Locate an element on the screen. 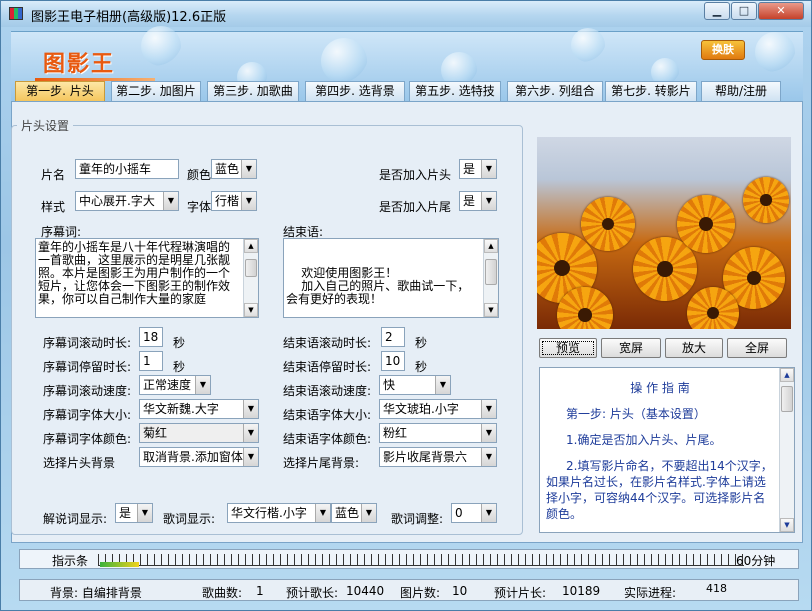  status-film-len-label: 预计片长: is located at coordinates (520, 593).